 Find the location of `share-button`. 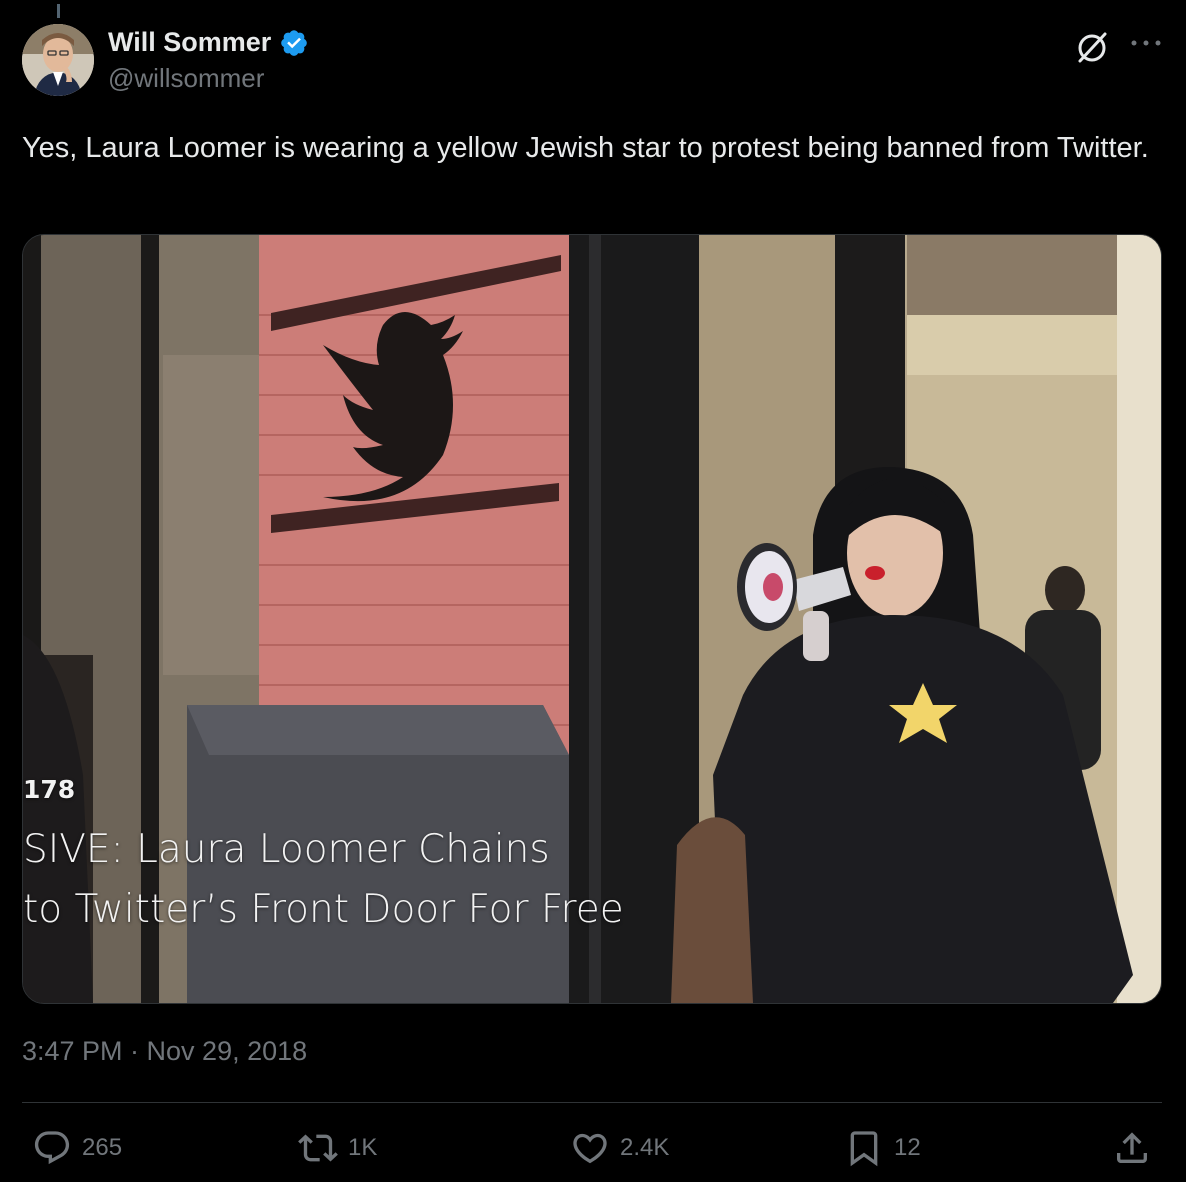

share-button is located at coordinates (1132, 1148).